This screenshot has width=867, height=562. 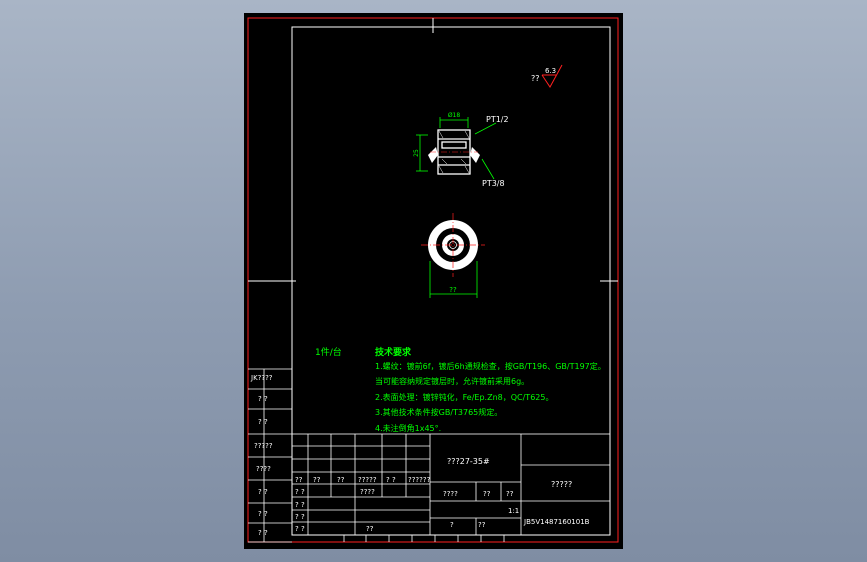 I want to click on section-view: Ø18 25 PT1/2 PT3/8, so click(x=461, y=150).